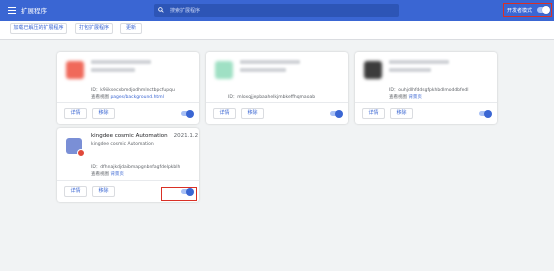 The width and height of the screenshot is (554, 271). What do you see at coordinates (133, 90) in the screenshot?
I see `extension-id: ID：k9iiksecxbmdjodhmlnctbpcfupqu` at bounding box center [133, 90].